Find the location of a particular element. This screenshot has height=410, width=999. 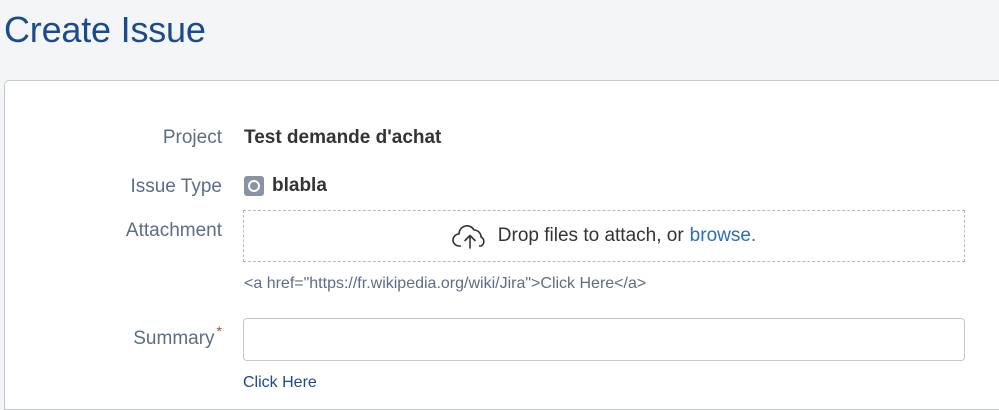

required-marker: * is located at coordinates (219, 331).